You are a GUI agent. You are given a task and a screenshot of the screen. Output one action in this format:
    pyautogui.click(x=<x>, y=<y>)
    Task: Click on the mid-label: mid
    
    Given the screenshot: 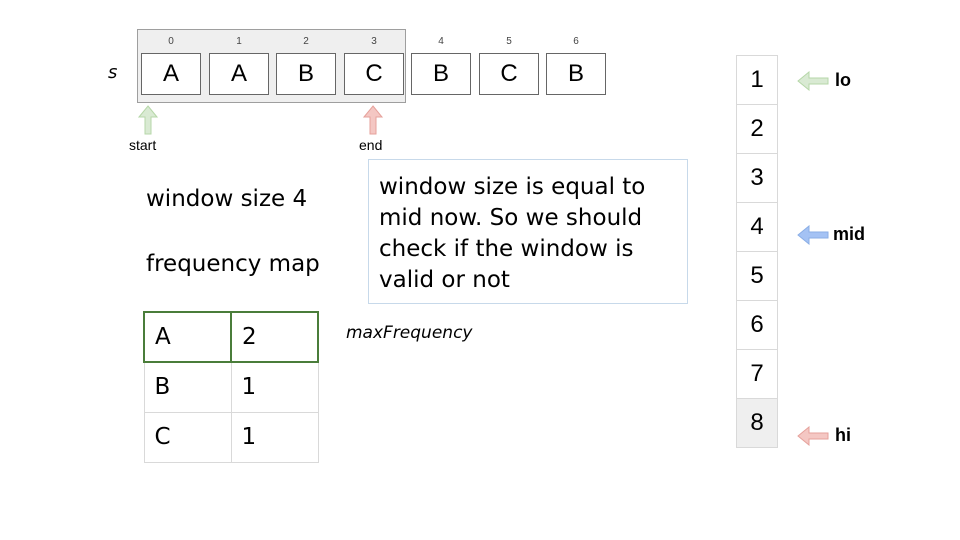 What is the action you would take?
    pyautogui.click(x=849, y=234)
    